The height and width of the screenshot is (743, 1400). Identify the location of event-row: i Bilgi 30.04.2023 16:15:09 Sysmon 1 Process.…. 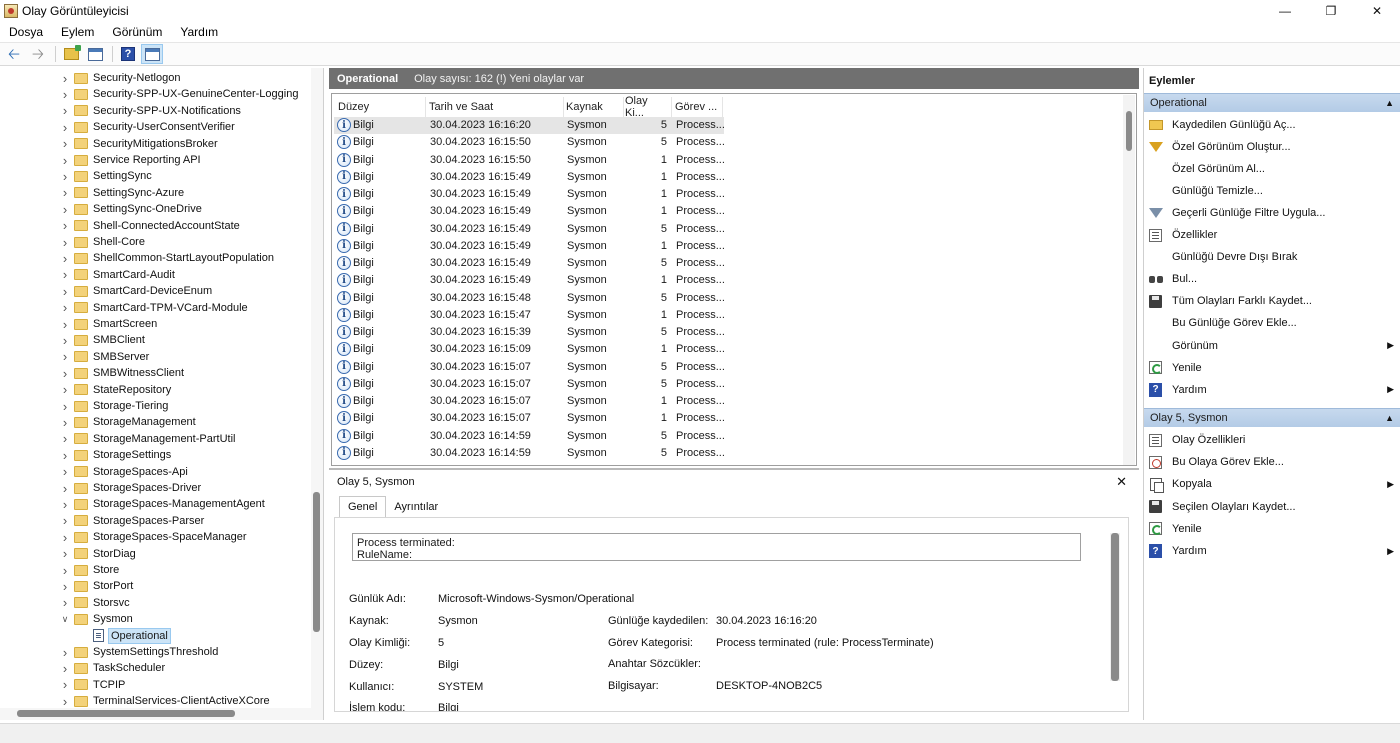
(529, 349).